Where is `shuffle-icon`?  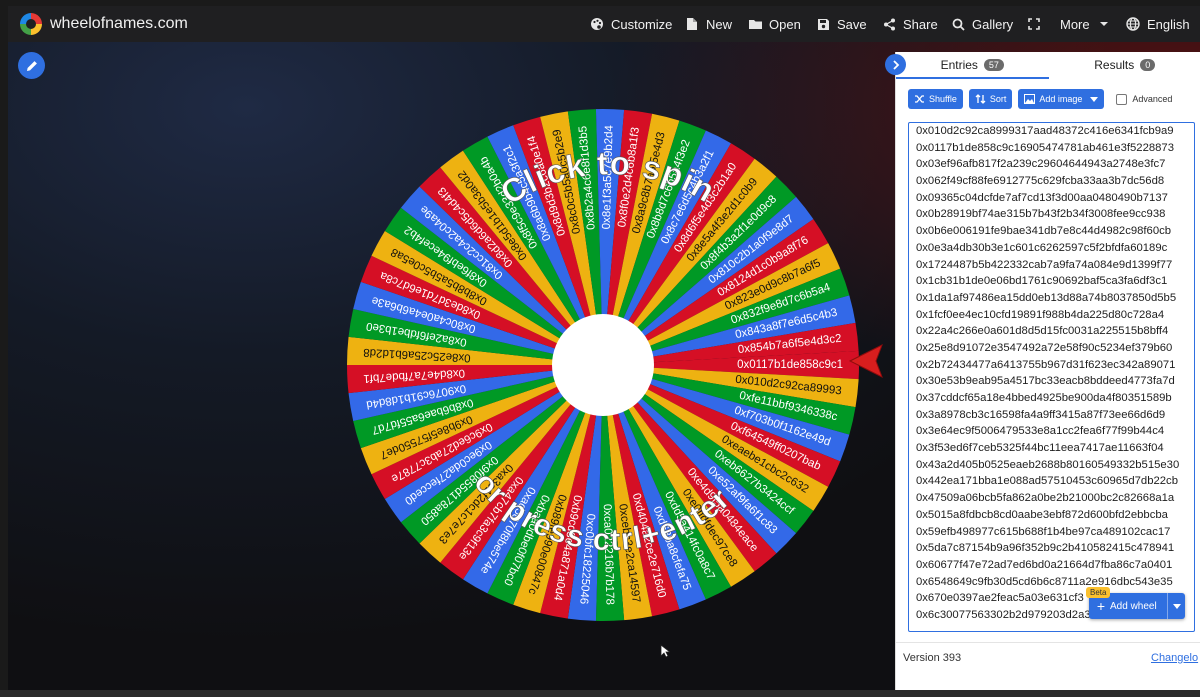 shuffle-icon is located at coordinates (919, 99).